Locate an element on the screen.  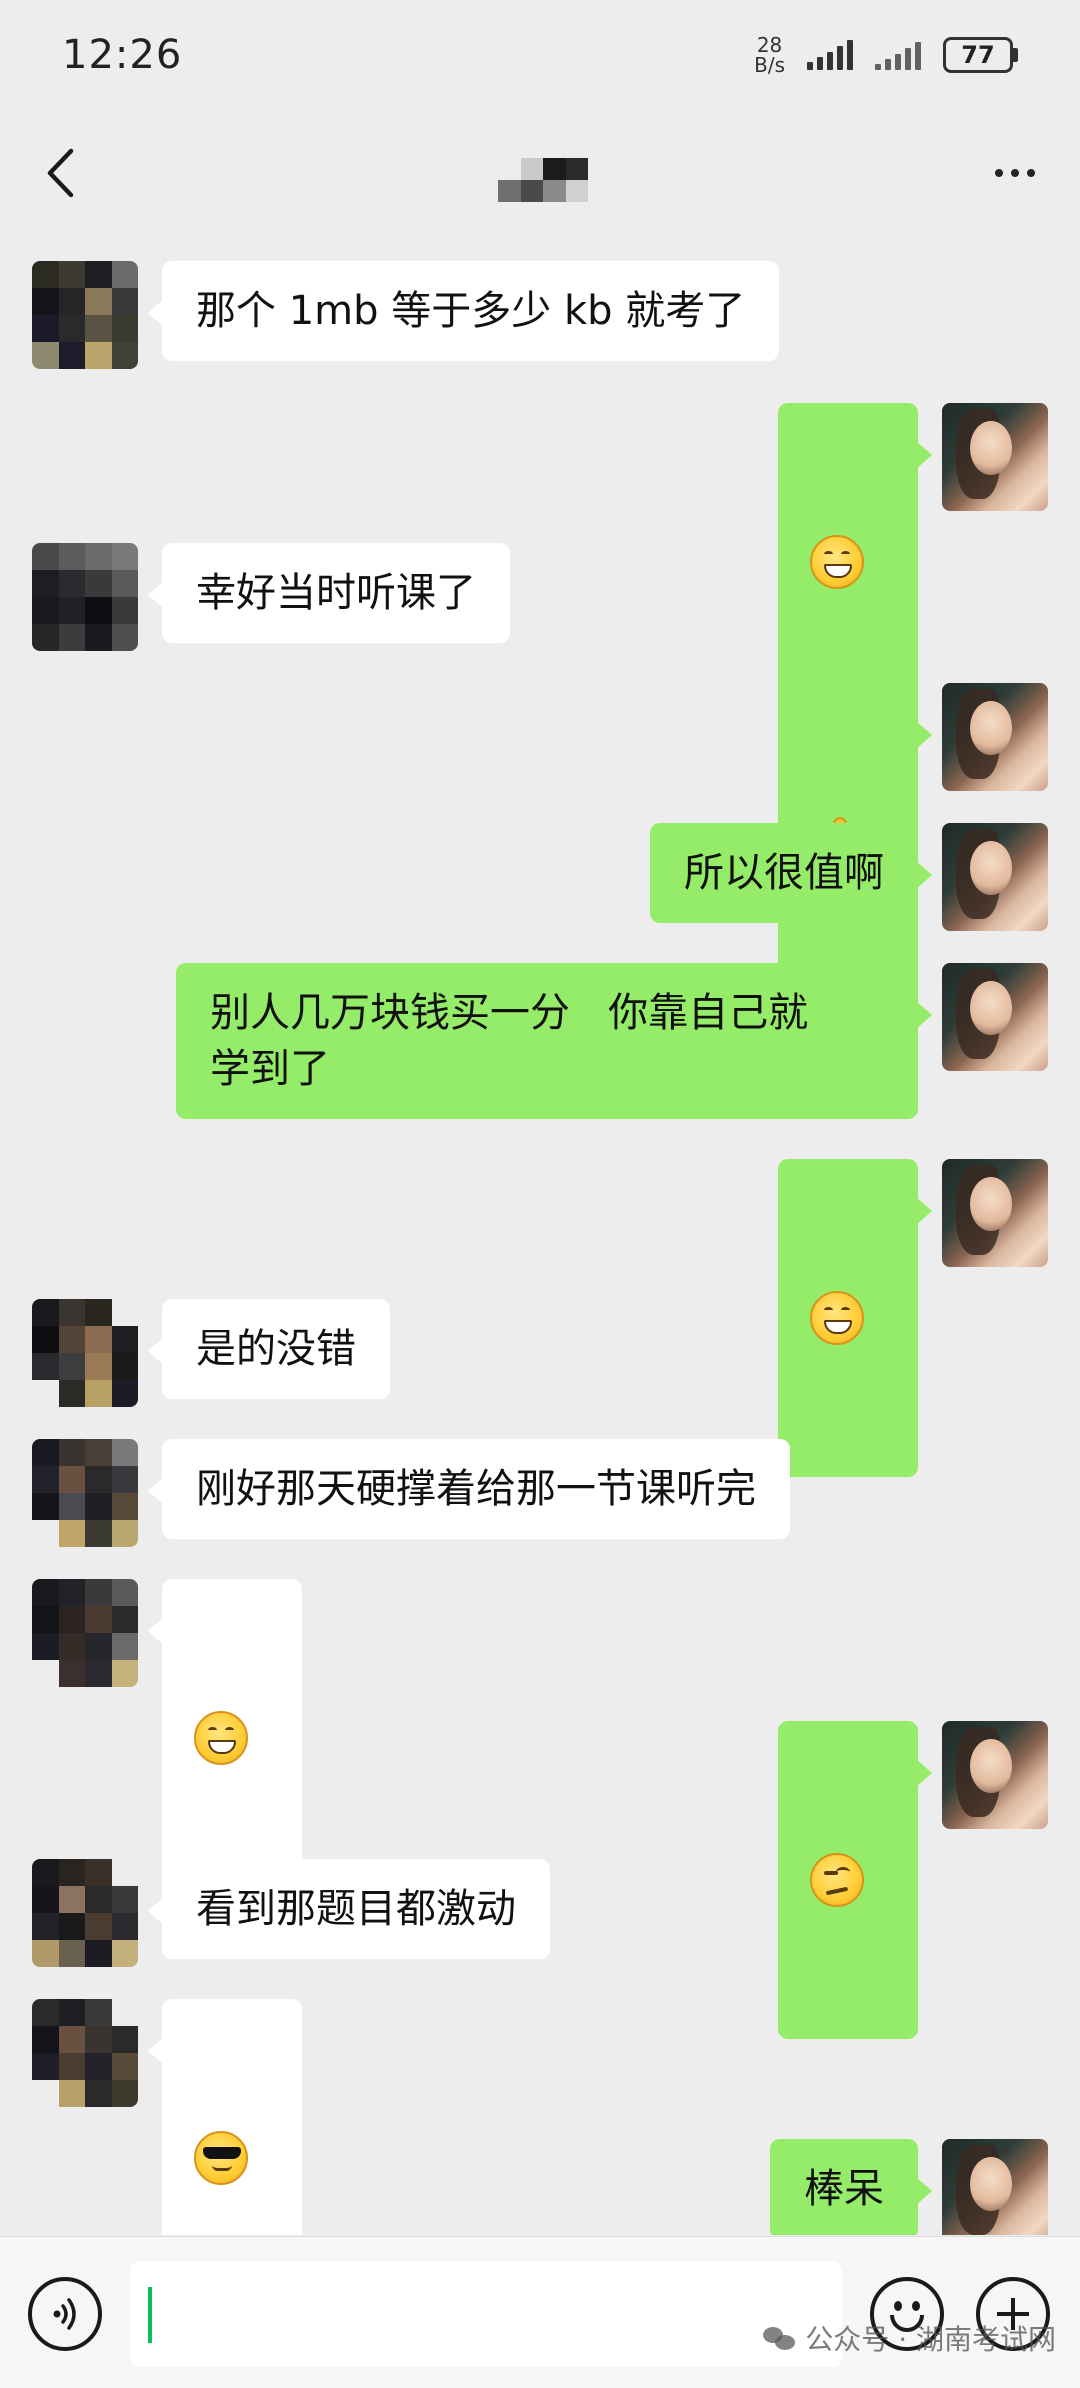
smirk-emoji-icon is located at coordinates (836, 1880).